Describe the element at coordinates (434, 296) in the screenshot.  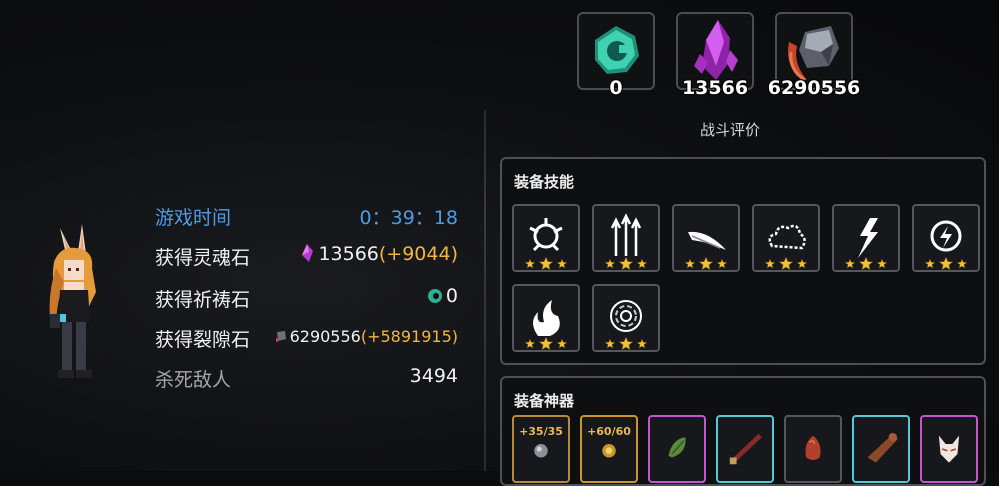
I see `prayer-stone-icon` at that location.